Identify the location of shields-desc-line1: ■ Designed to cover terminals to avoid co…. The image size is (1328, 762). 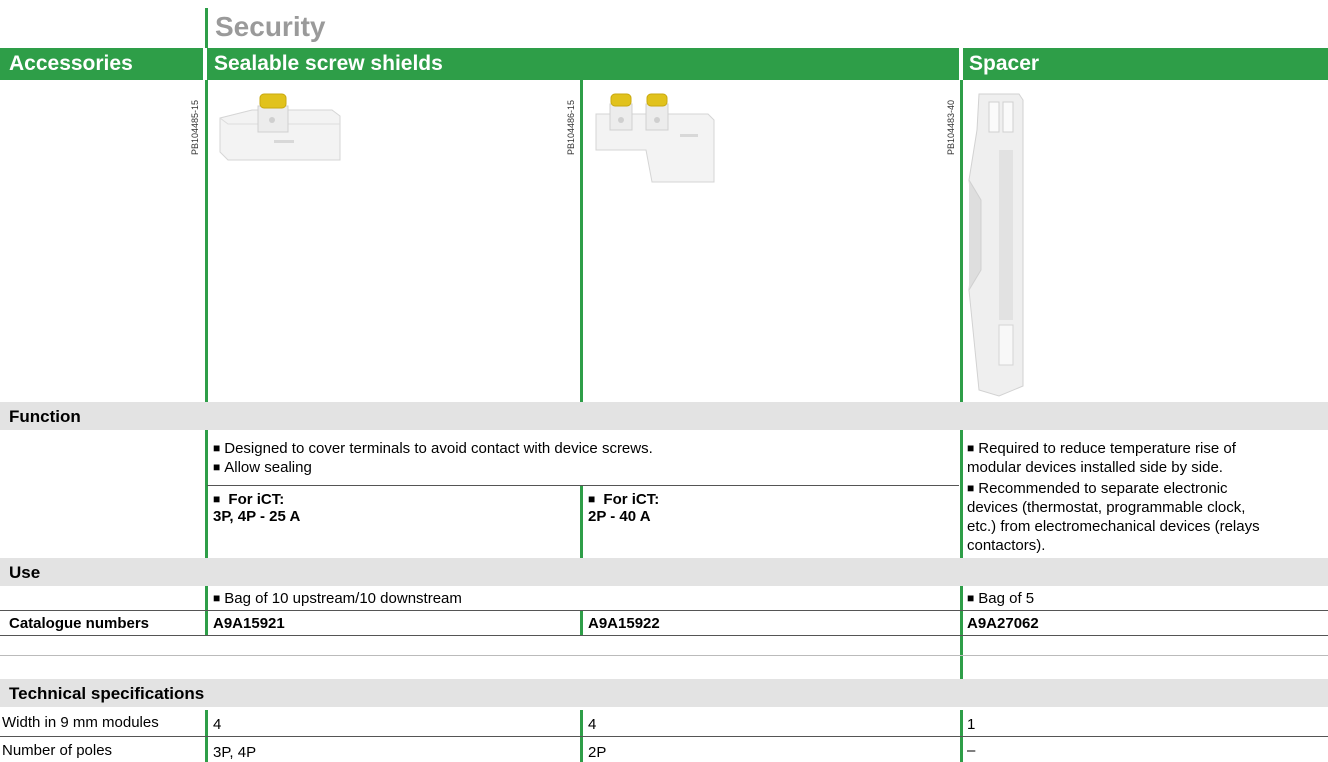
(433, 448).